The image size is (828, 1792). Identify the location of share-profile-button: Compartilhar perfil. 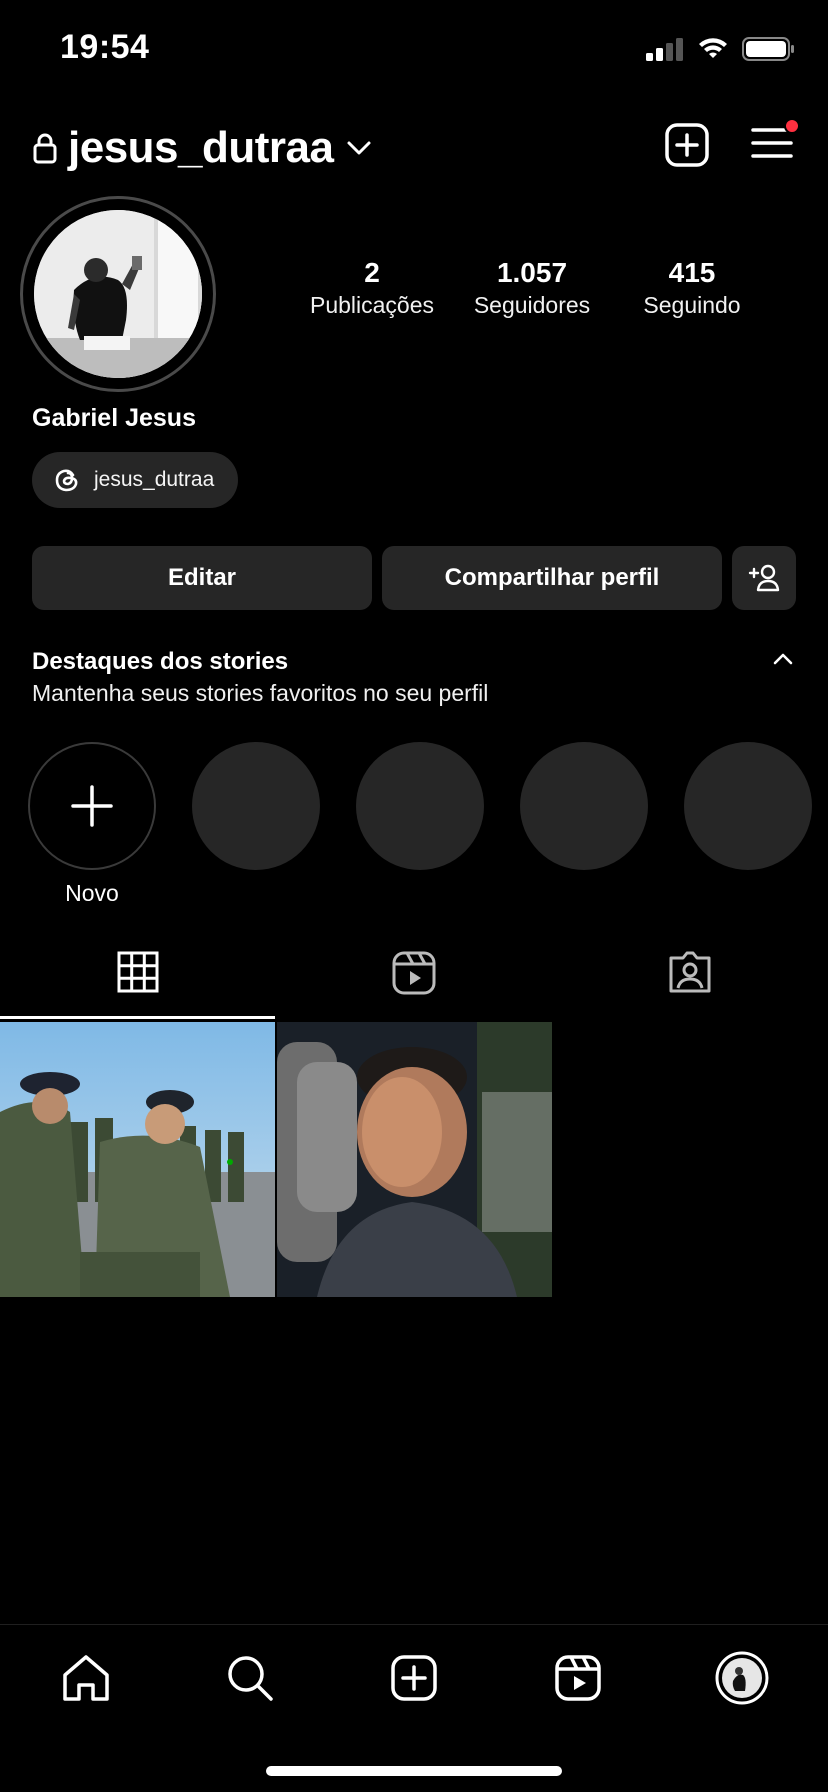
(552, 578).